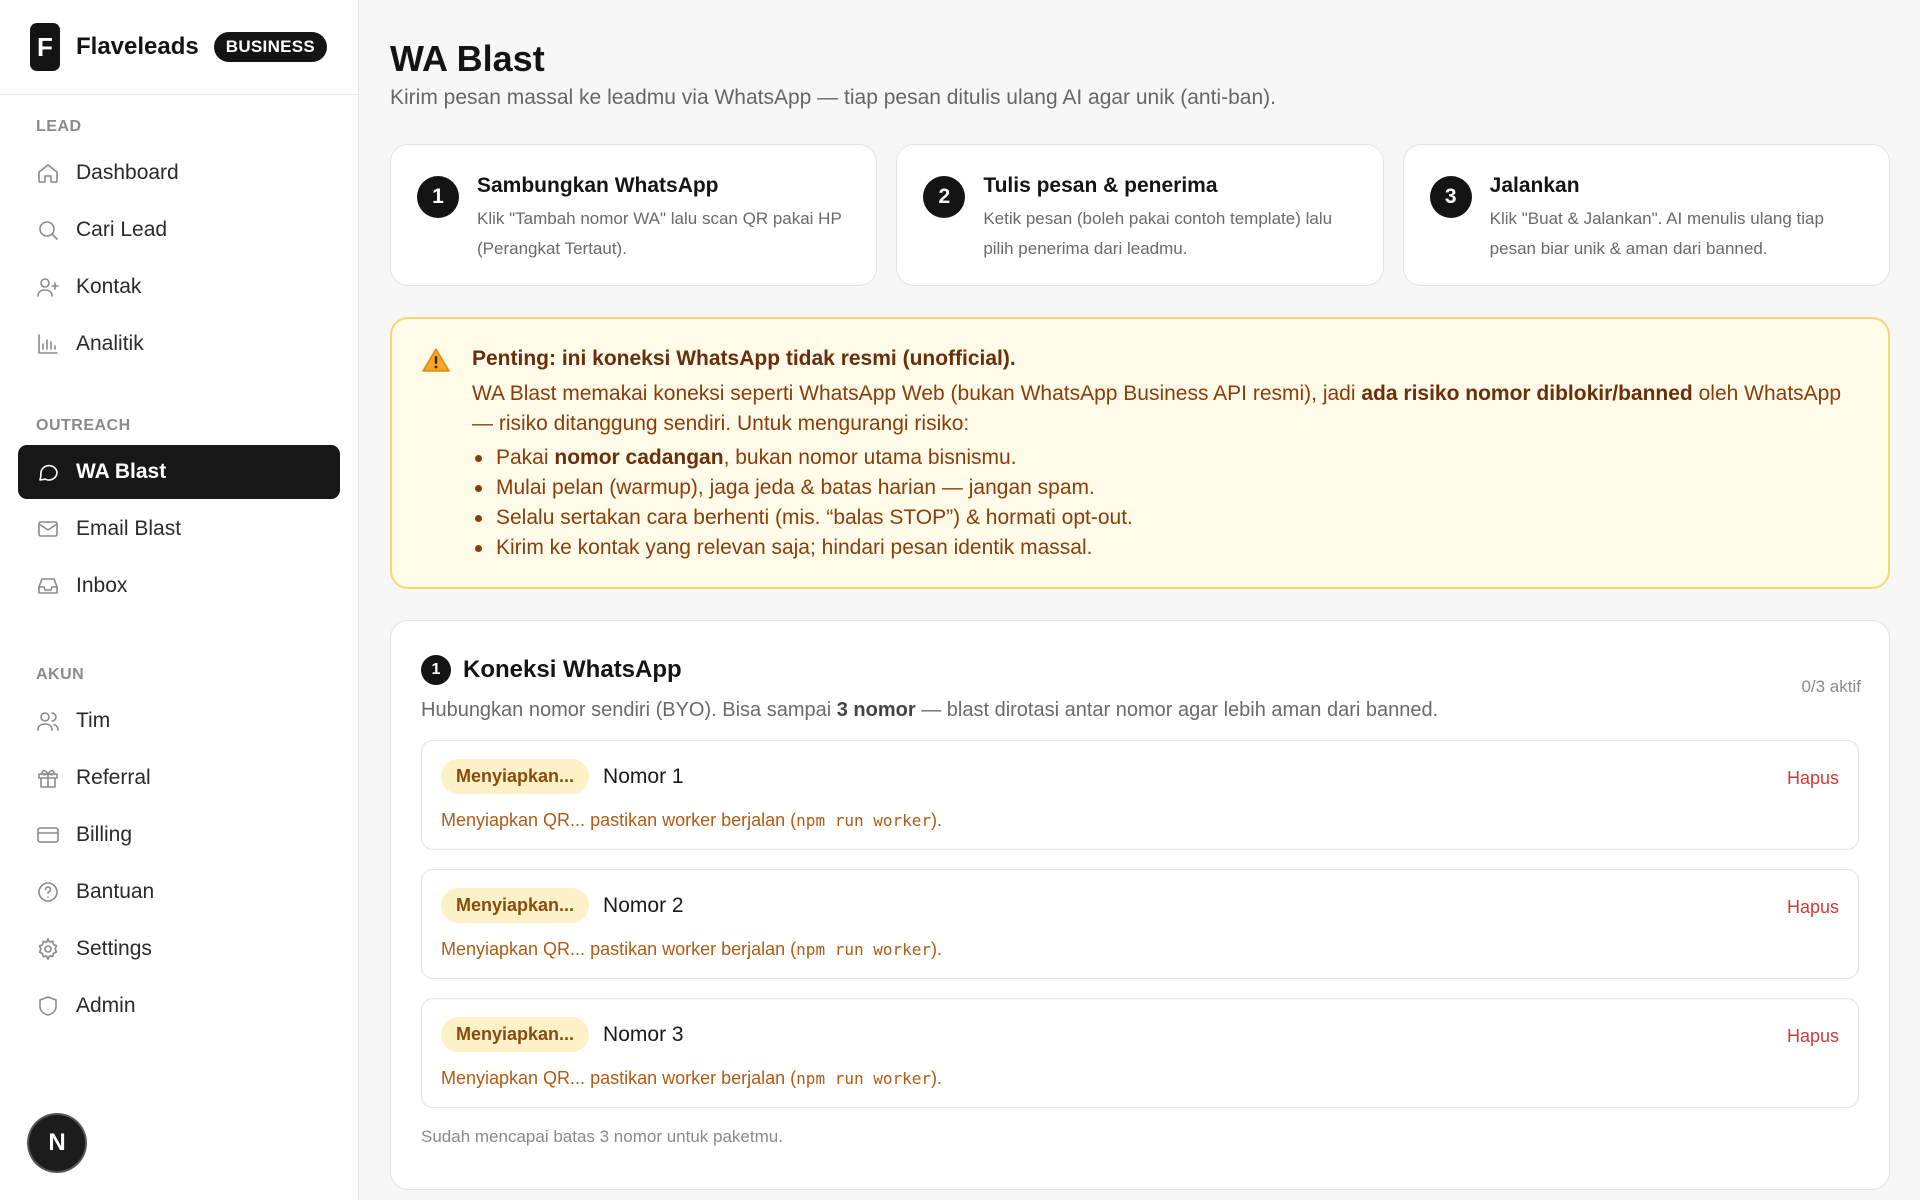 This screenshot has height=1200, width=1920. I want to click on step-number: 1, so click(438, 197).